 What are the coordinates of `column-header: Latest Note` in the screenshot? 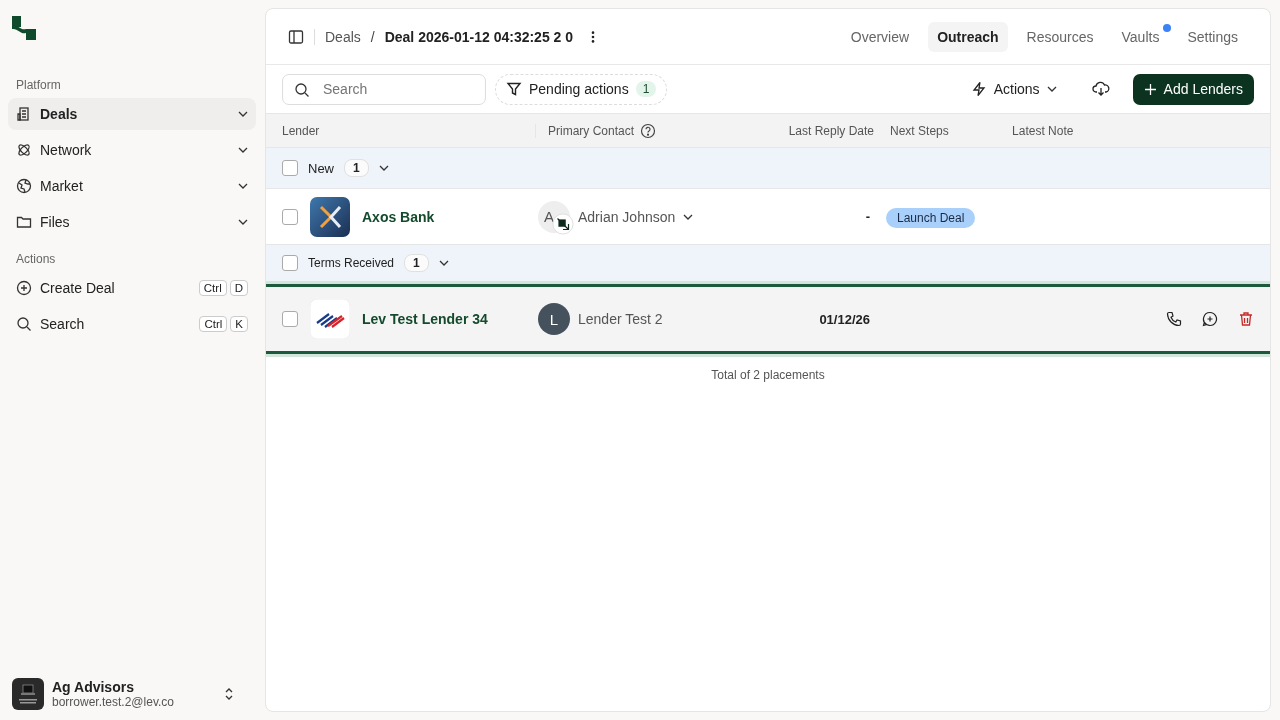 It's located at (1042, 130).